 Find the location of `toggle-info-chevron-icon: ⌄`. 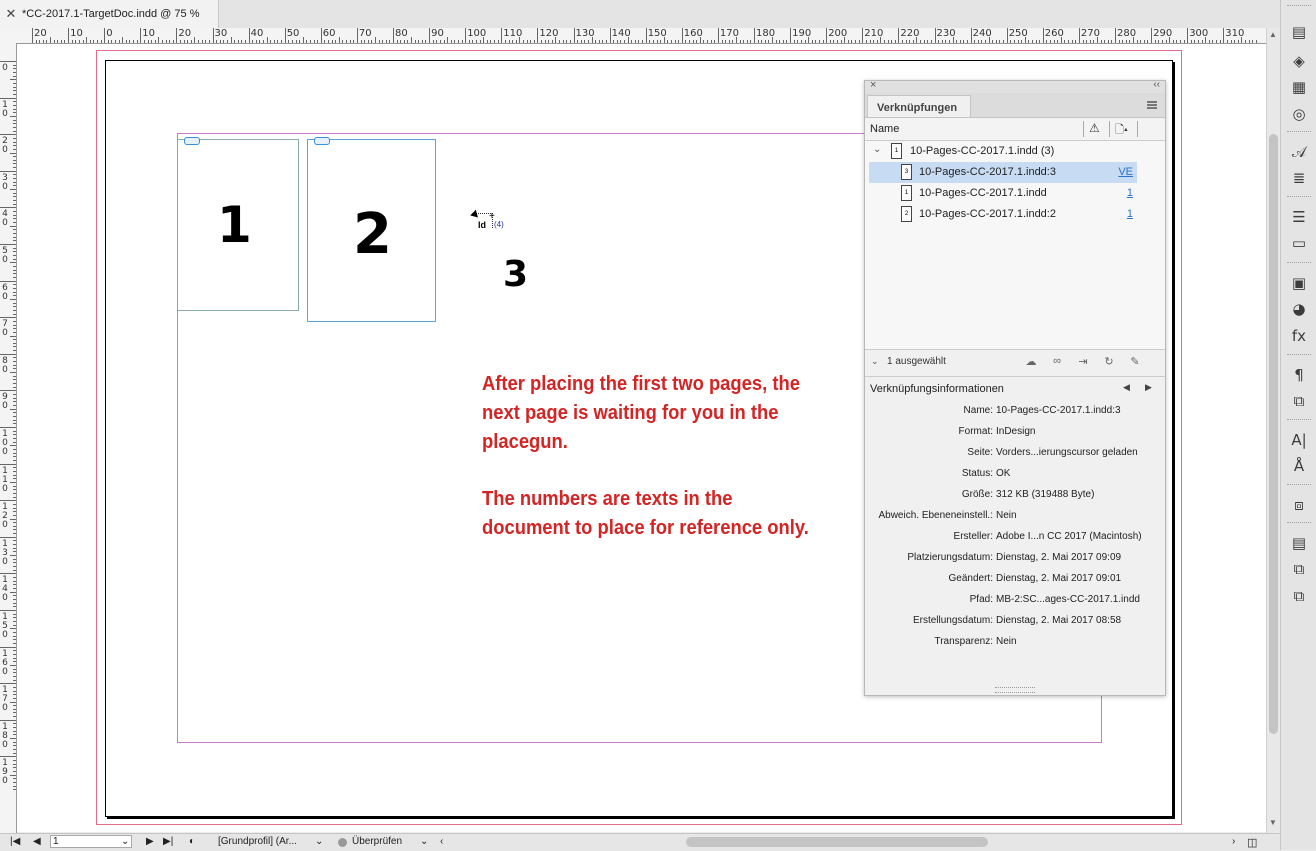

toggle-info-chevron-icon: ⌄ is located at coordinates (875, 361).